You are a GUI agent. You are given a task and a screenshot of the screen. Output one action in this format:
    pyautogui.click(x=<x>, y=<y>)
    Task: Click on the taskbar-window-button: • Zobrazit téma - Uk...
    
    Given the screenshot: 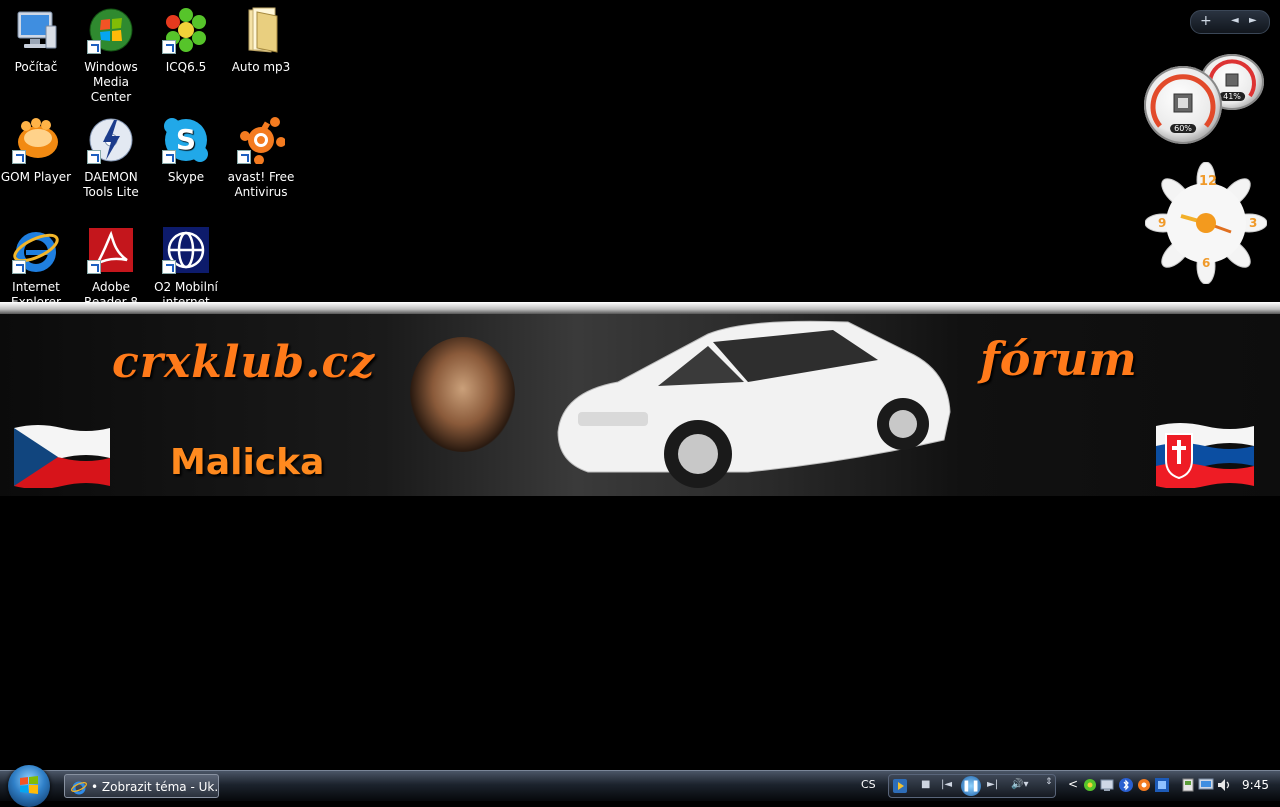 What is the action you would take?
    pyautogui.click(x=141, y=786)
    